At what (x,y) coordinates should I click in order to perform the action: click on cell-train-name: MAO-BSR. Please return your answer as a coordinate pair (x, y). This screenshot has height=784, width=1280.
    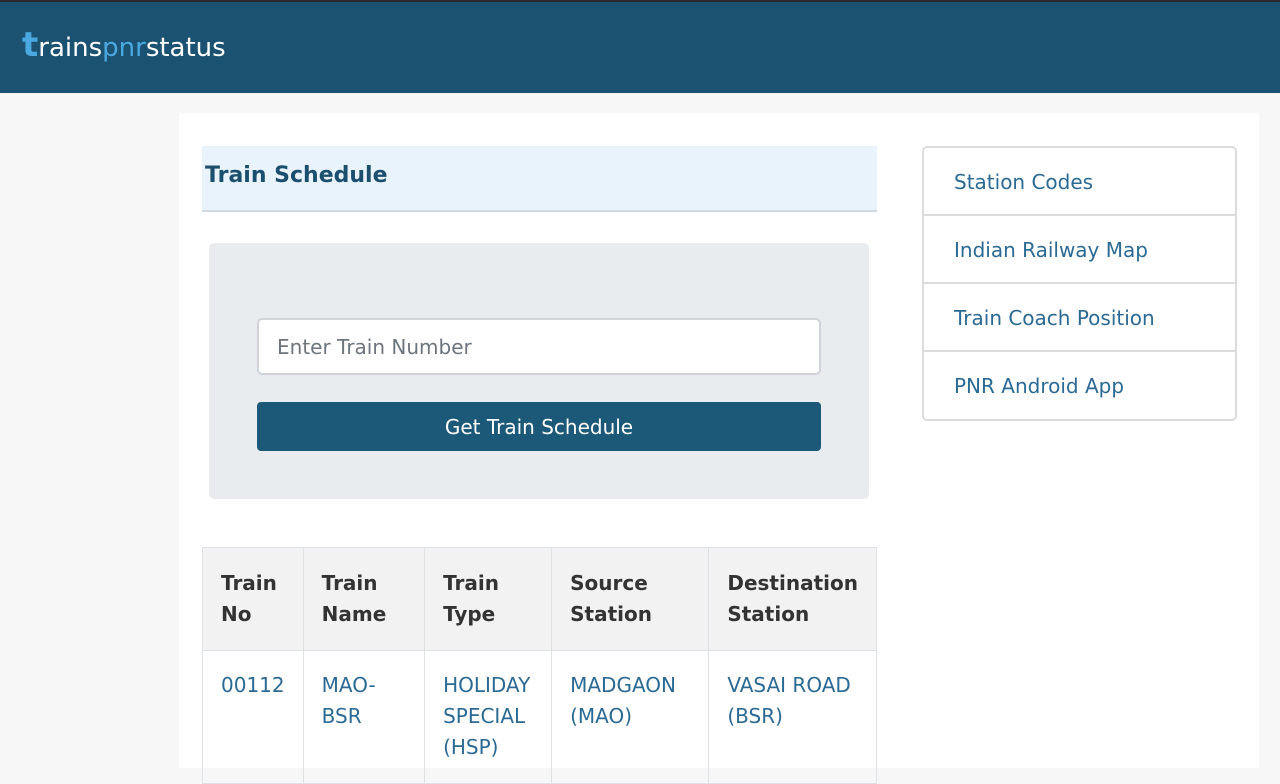
    Looking at the image, I should click on (364, 717).